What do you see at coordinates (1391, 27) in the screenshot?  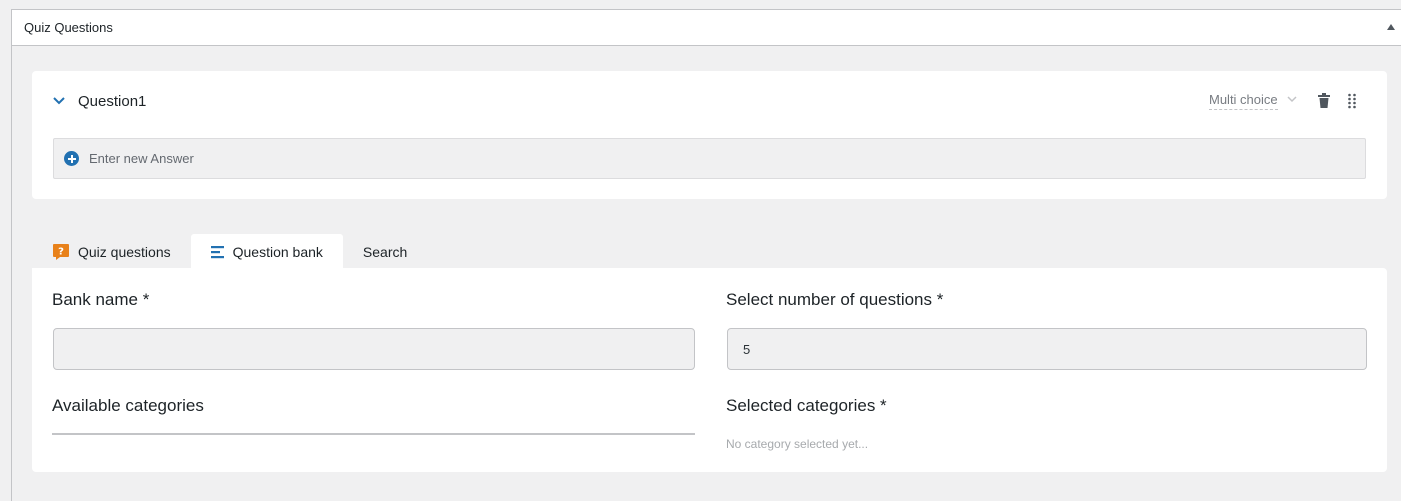 I see `collapse-arrow-icon` at bounding box center [1391, 27].